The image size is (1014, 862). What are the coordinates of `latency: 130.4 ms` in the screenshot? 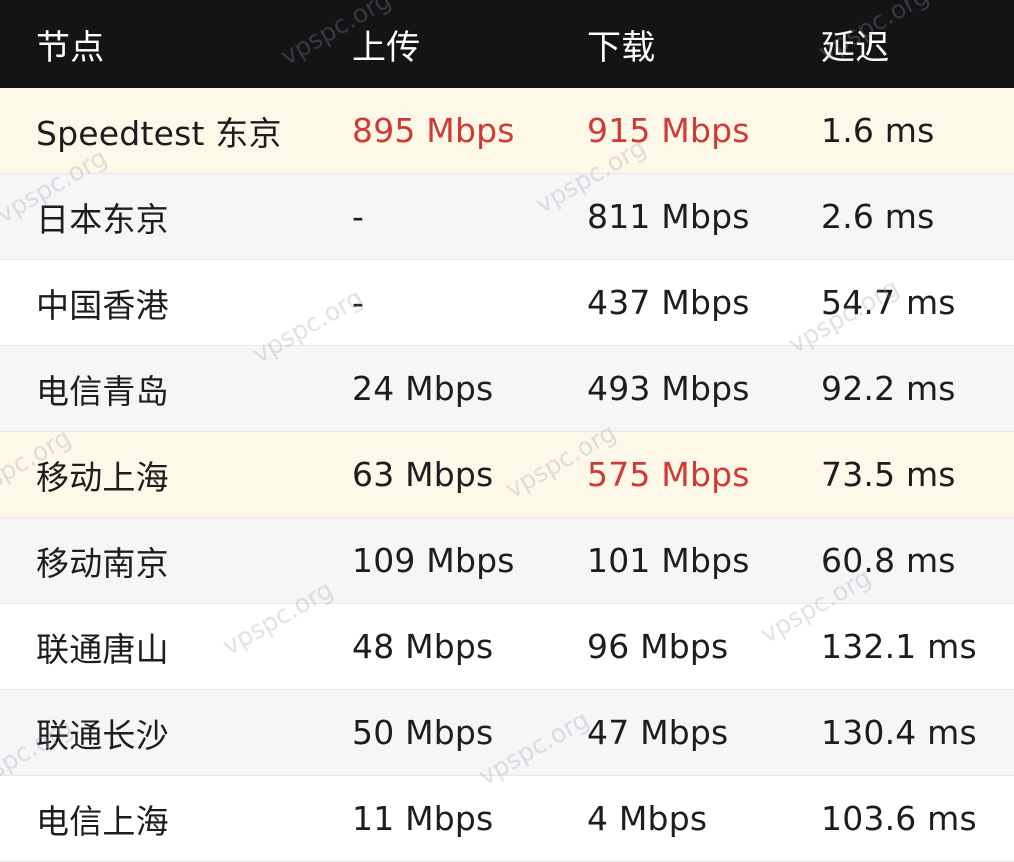 It's located at (899, 732).